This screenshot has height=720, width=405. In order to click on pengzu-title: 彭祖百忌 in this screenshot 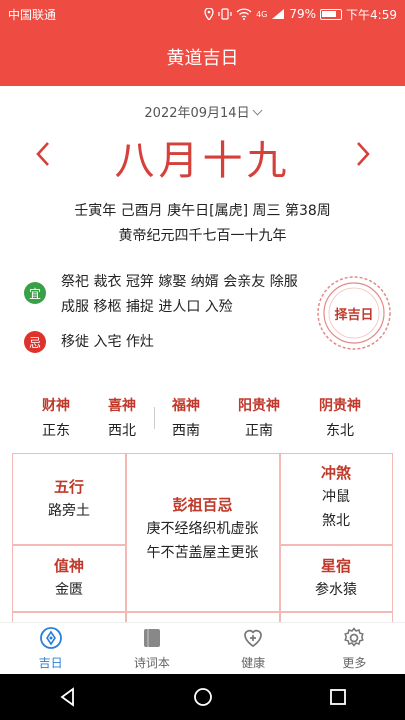, I will do `click(202, 505)`.